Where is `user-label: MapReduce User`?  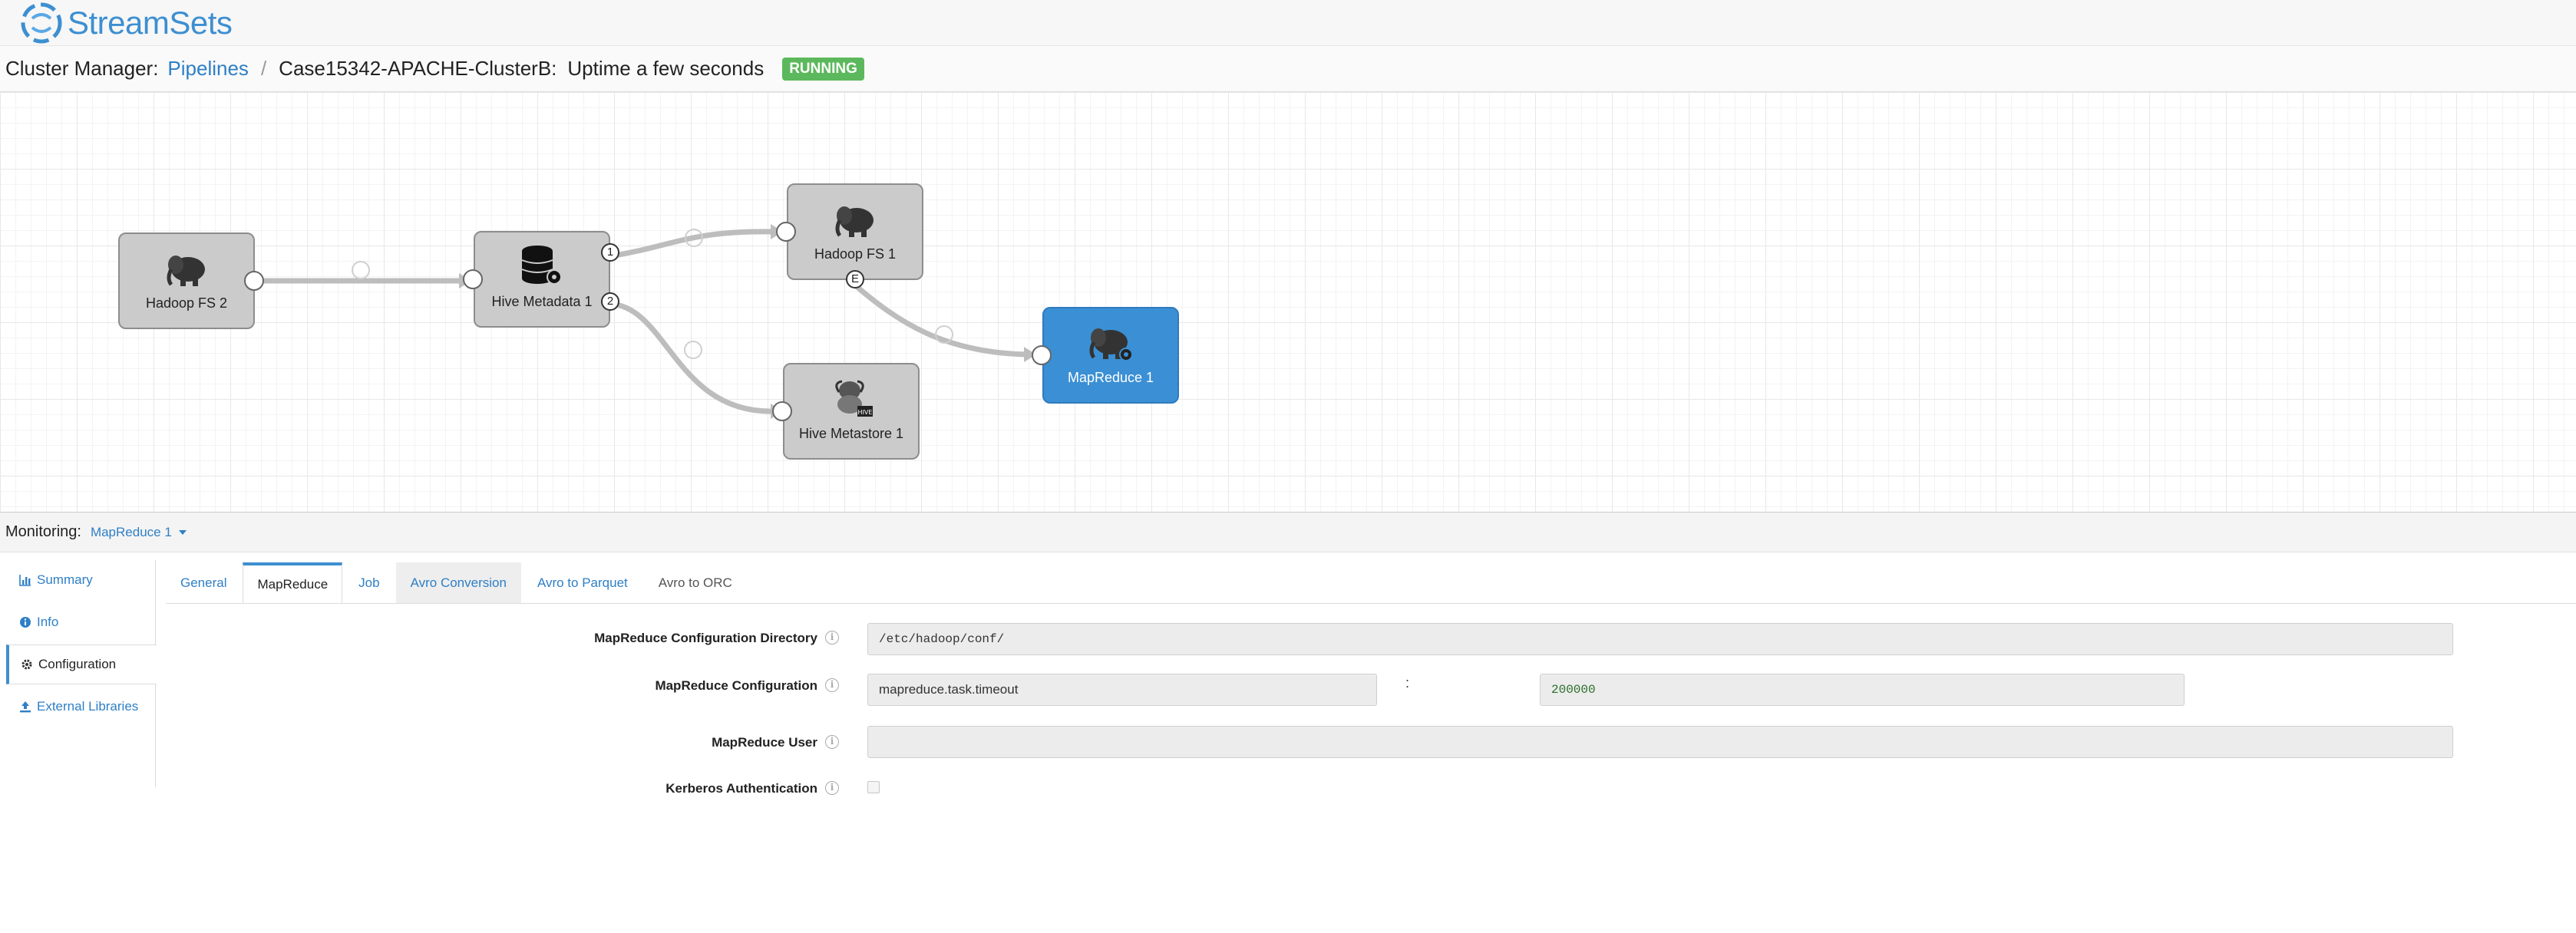 user-label: MapReduce User is located at coordinates (764, 742).